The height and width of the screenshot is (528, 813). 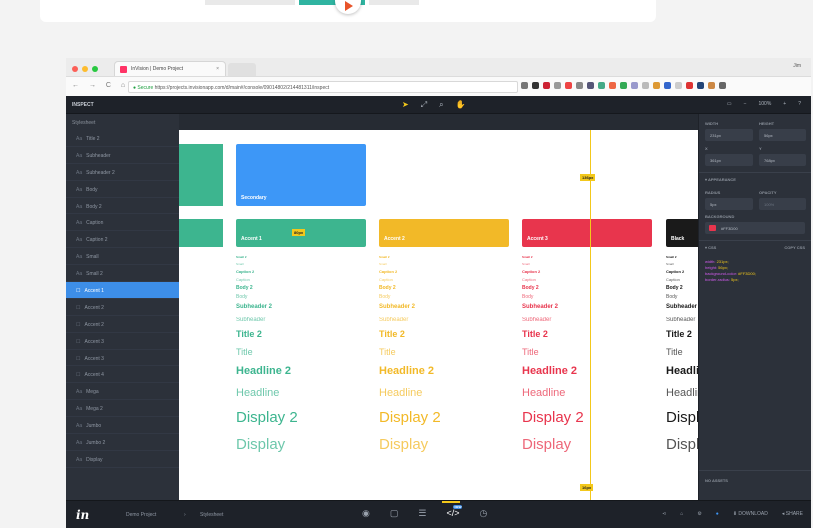 I want to click on screen-icon: ▭, so click(x=729, y=104).